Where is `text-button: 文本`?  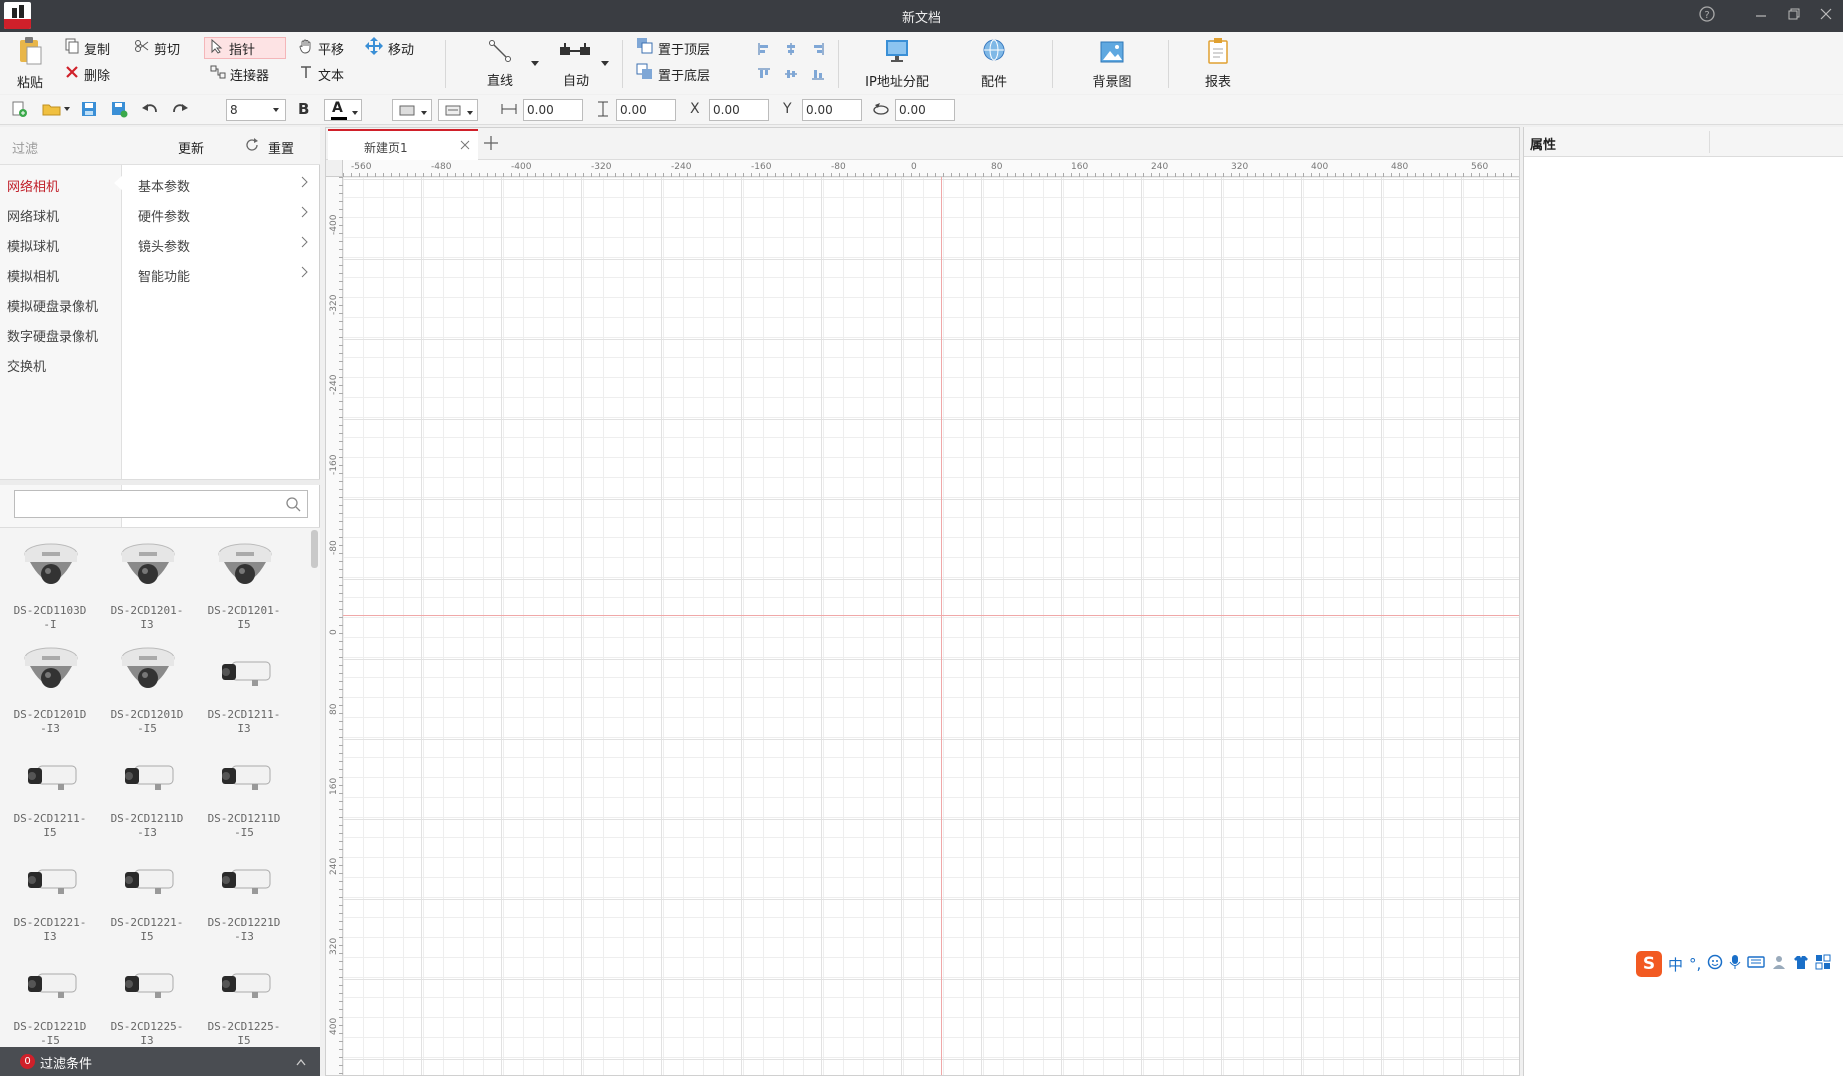
text-button: 文本 is located at coordinates (321, 74).